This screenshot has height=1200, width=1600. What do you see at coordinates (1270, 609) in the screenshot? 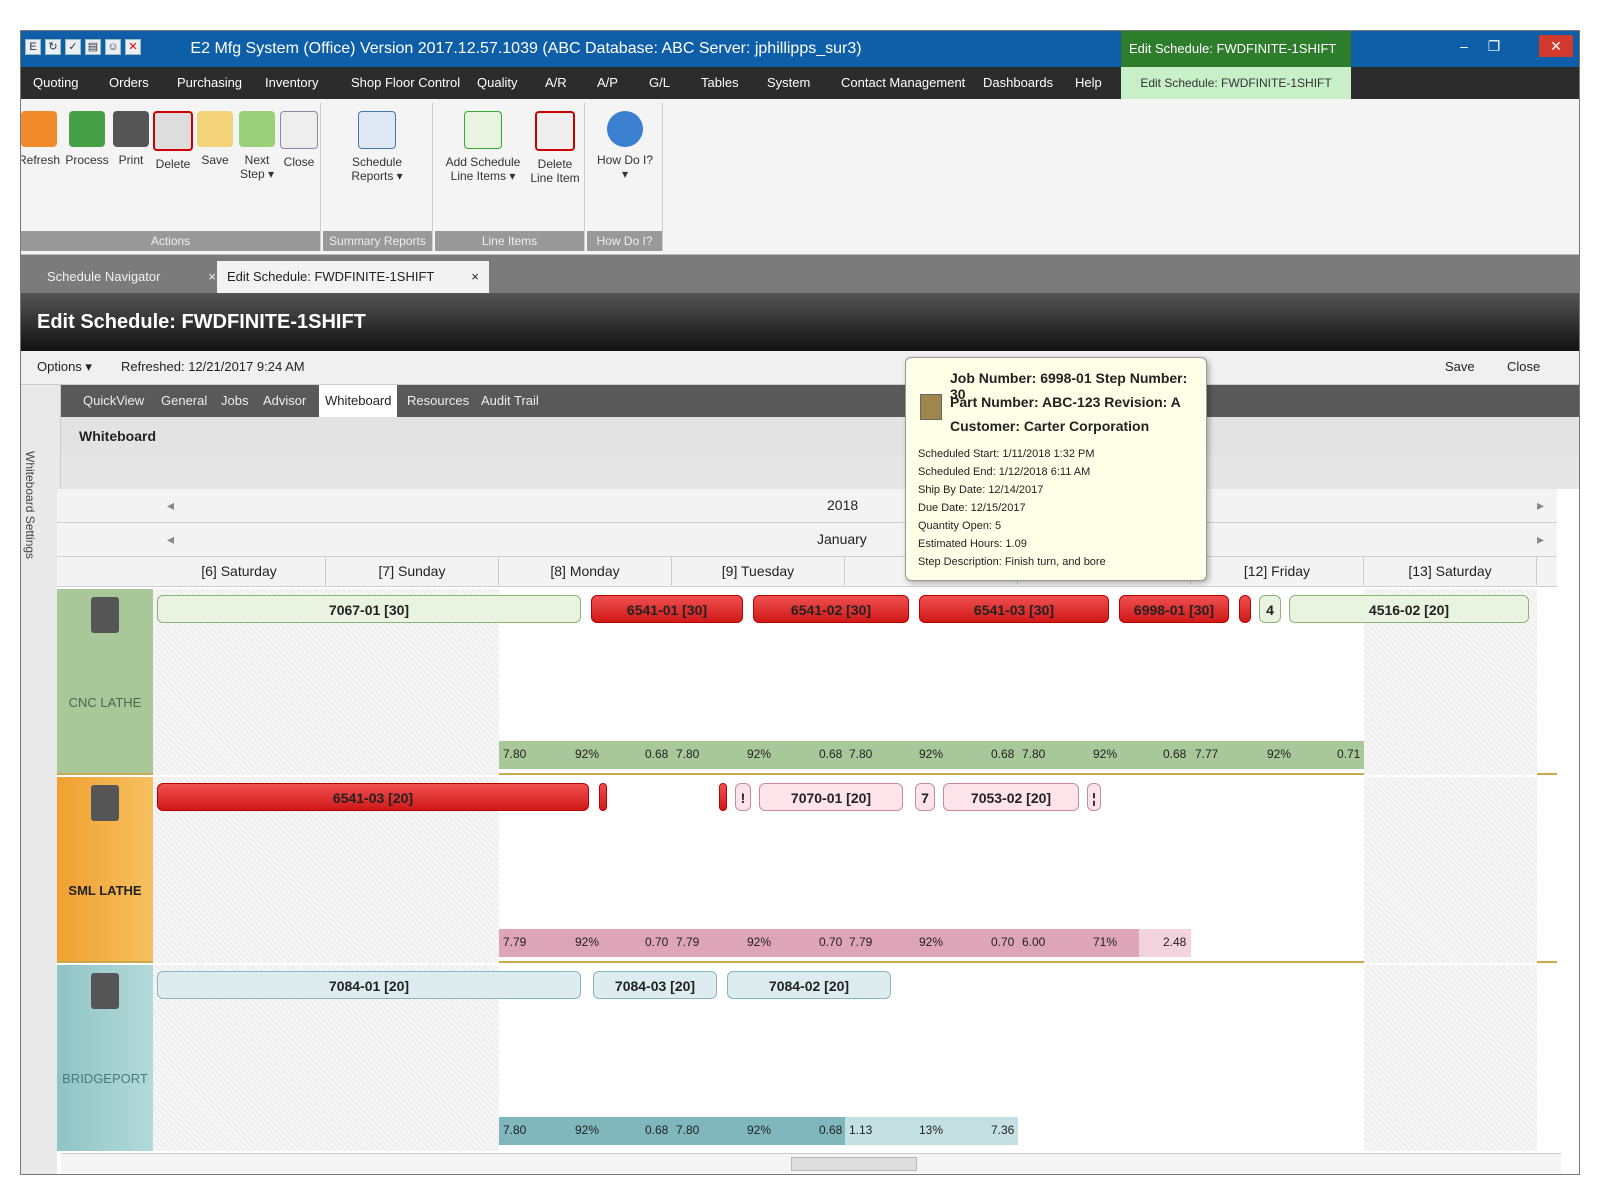
I see `job-bar: 4` at bounding box center [1270, 609].